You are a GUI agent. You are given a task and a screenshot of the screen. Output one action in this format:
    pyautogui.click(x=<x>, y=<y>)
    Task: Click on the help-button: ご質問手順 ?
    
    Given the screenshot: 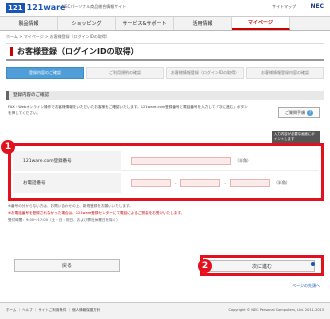 What is the action you would take?
    pyautogui.click(x=299, y=112)
    